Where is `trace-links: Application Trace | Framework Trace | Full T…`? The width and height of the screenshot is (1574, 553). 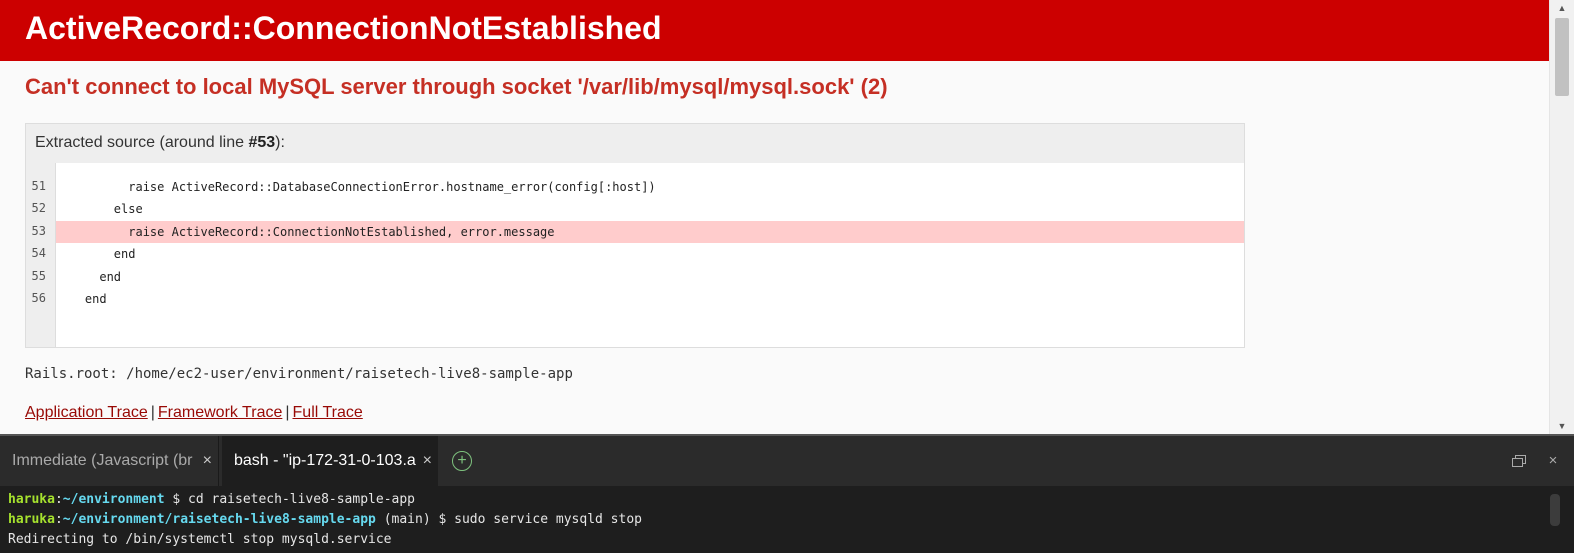
trace-links: Application Trace | Framework Trace | Full T… is located at coordinates (194, 413).